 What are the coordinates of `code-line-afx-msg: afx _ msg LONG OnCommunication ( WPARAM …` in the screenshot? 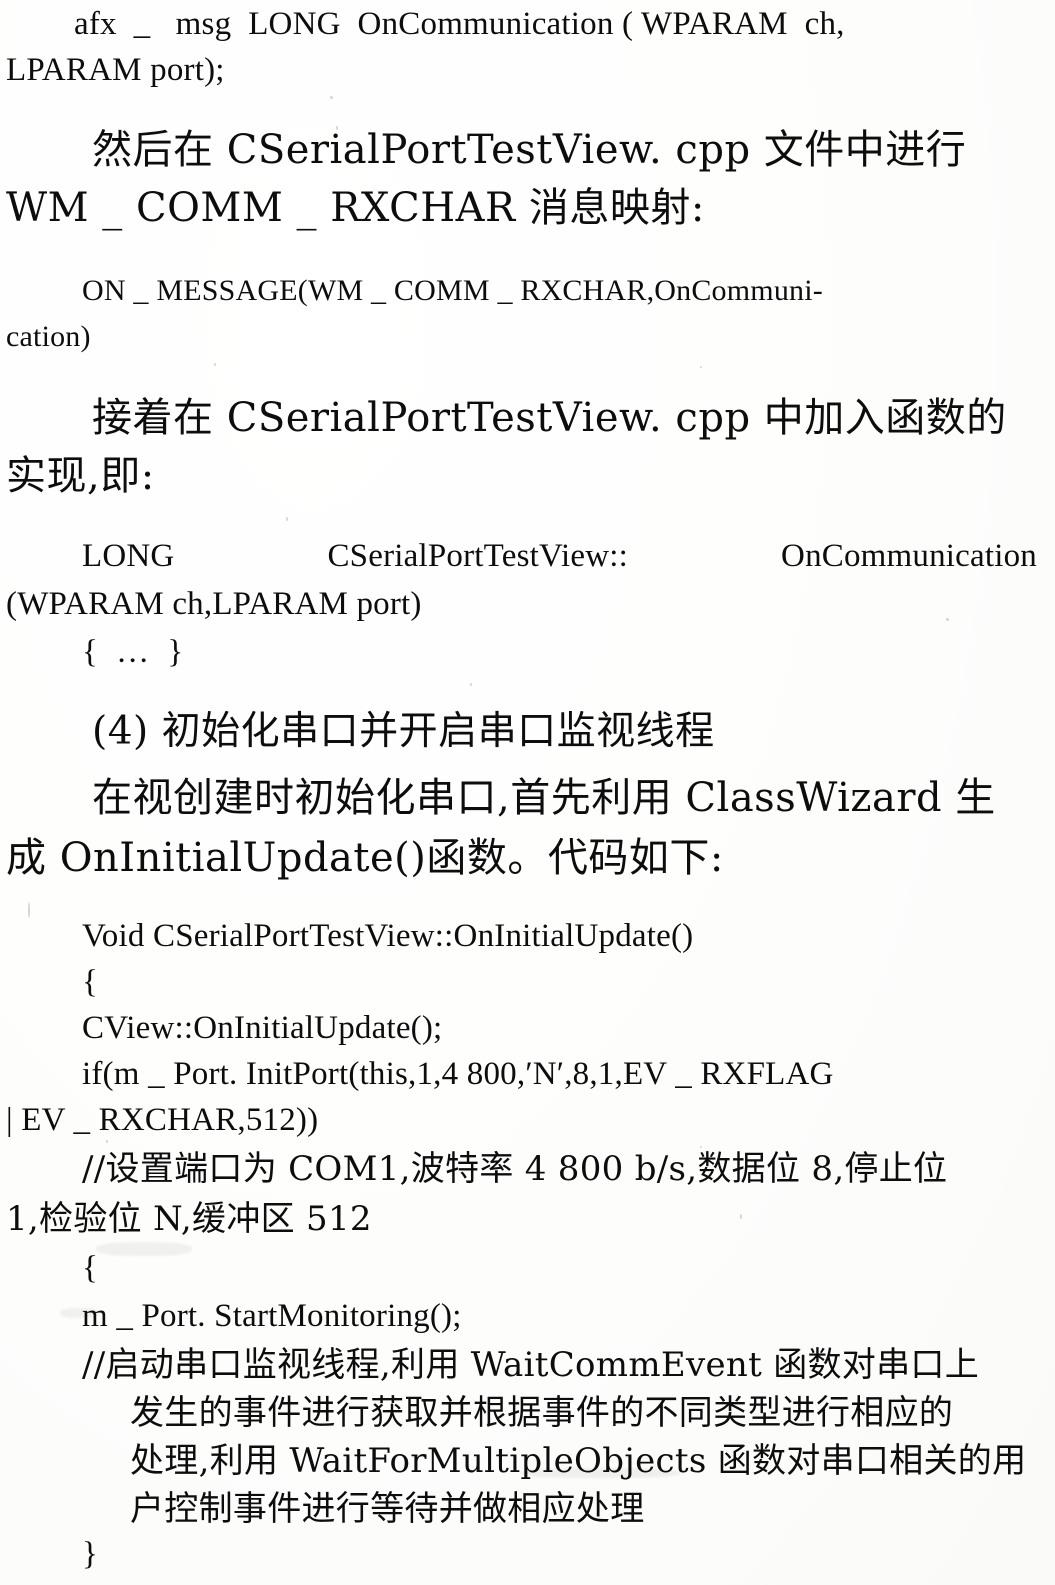 It's located at (459, 24).